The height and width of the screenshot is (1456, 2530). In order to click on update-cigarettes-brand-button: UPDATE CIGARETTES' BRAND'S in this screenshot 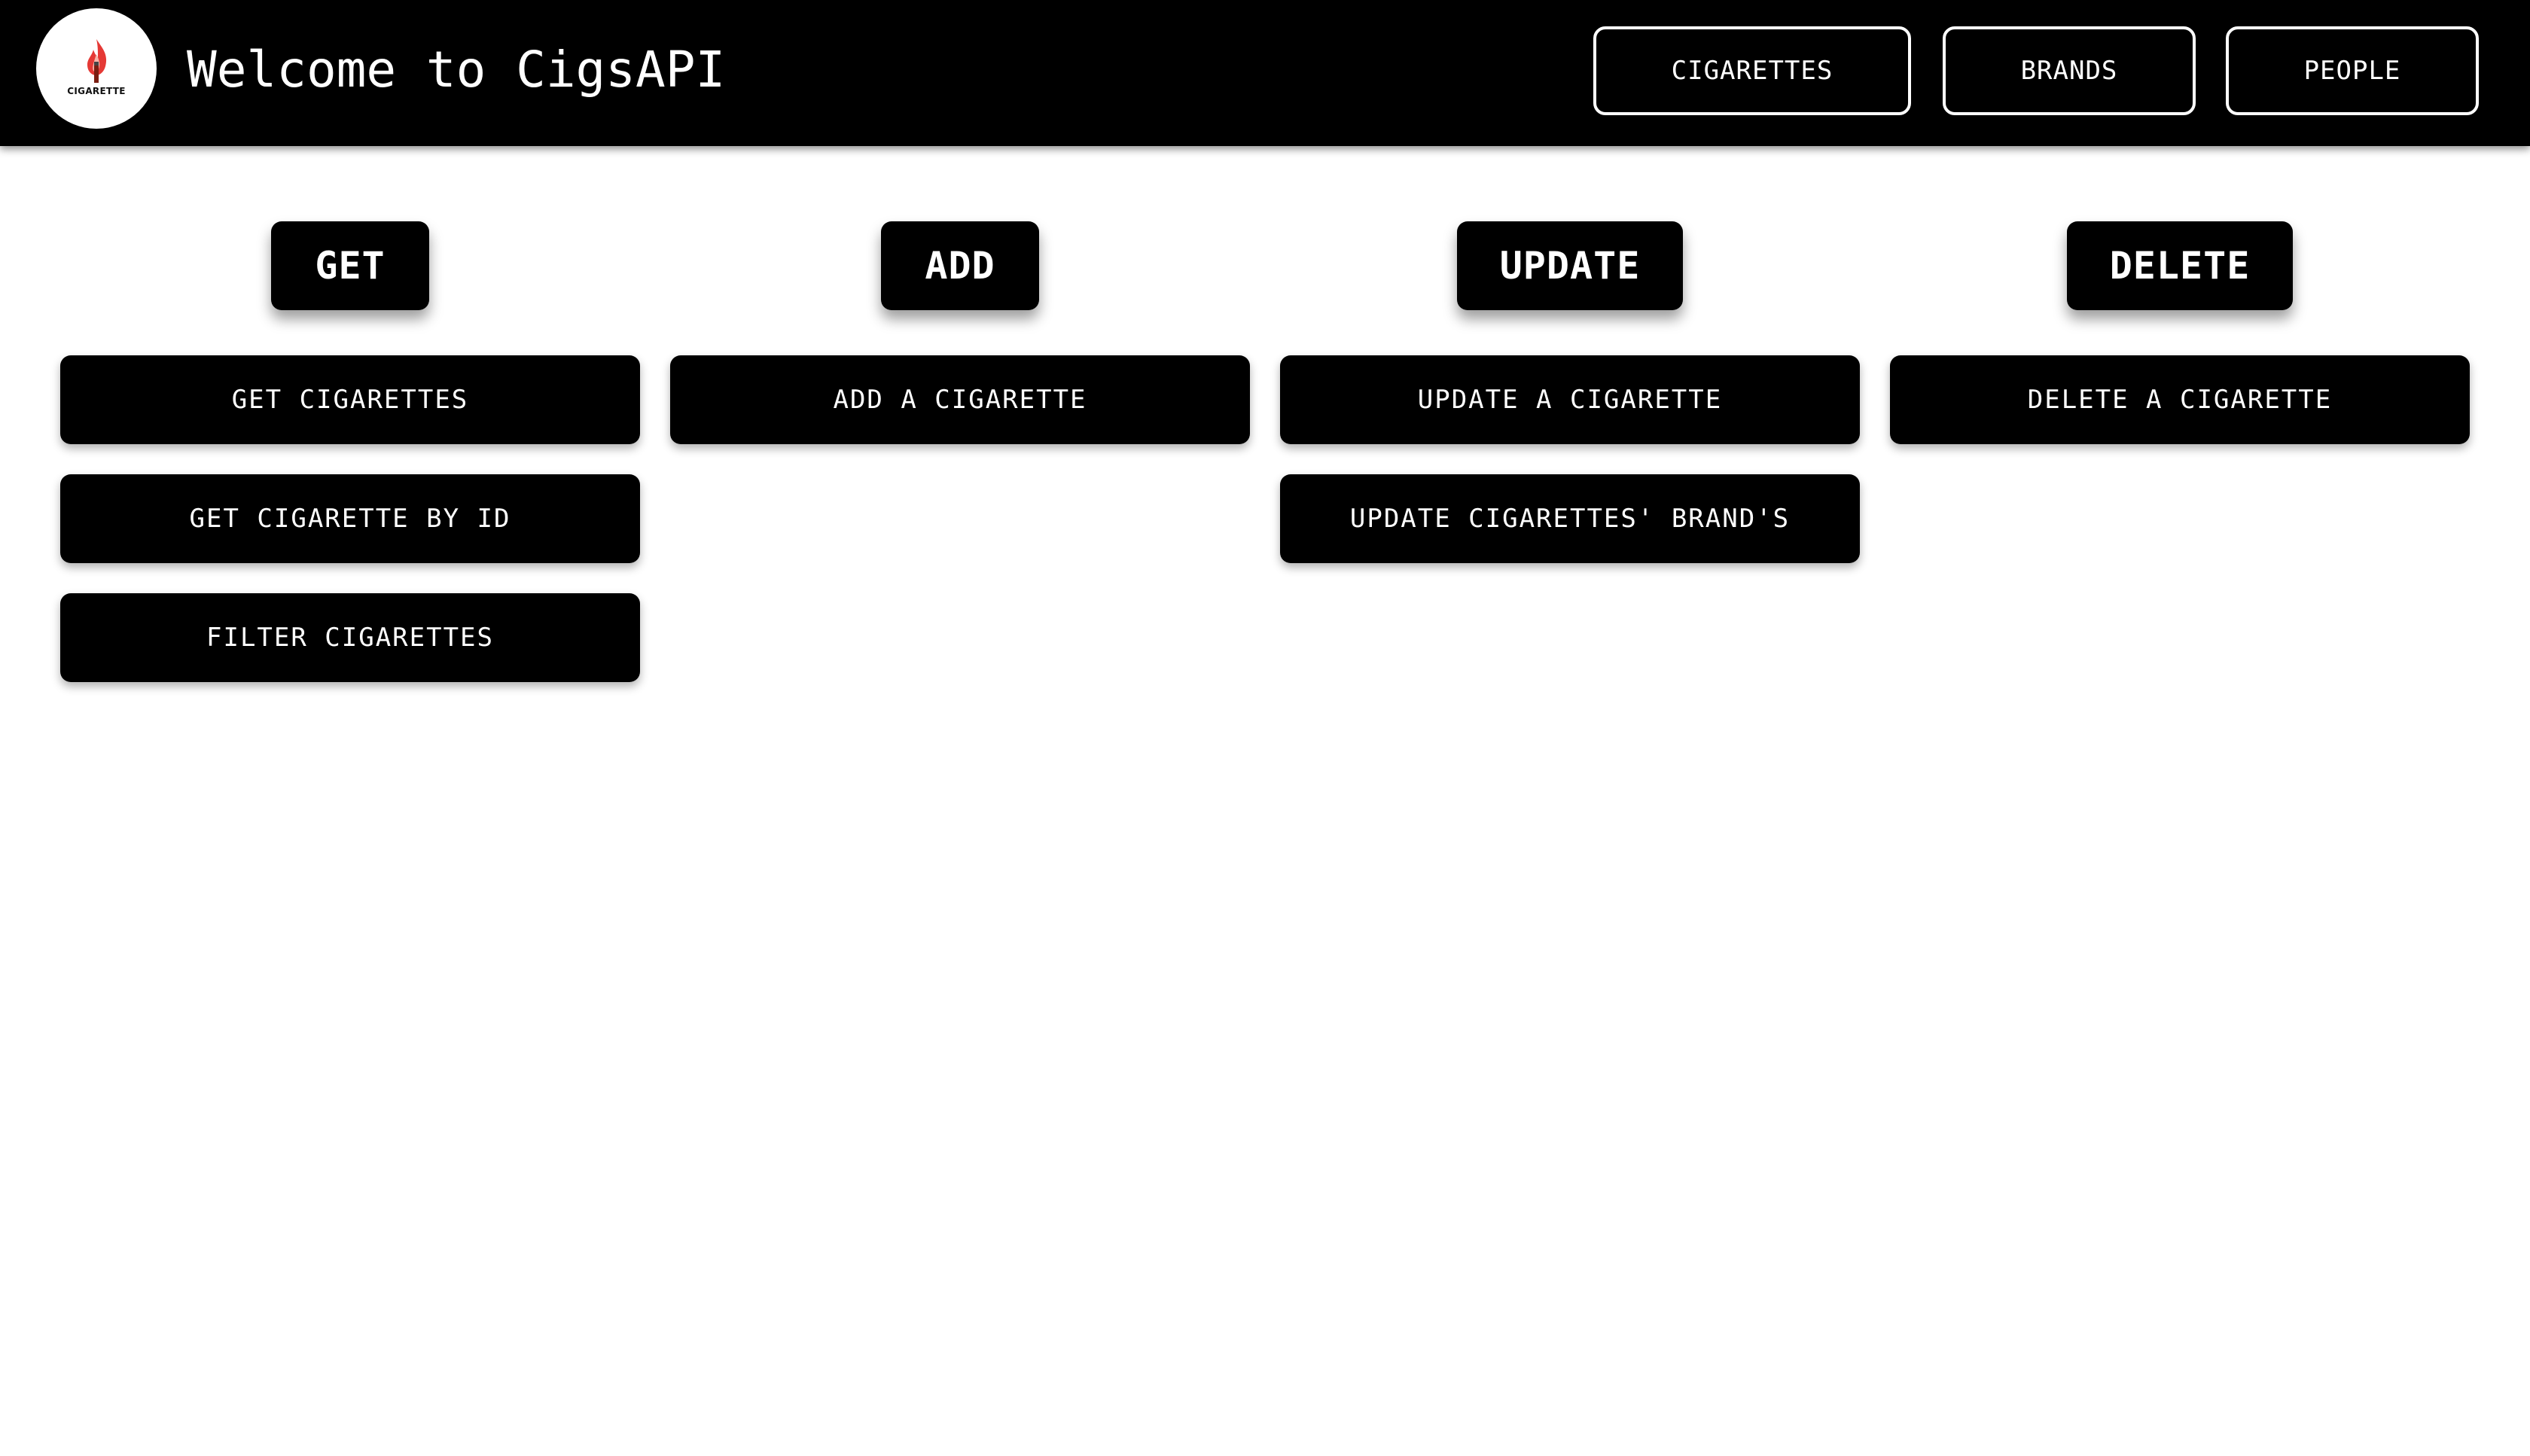, I will do `click(1570, 518)`.